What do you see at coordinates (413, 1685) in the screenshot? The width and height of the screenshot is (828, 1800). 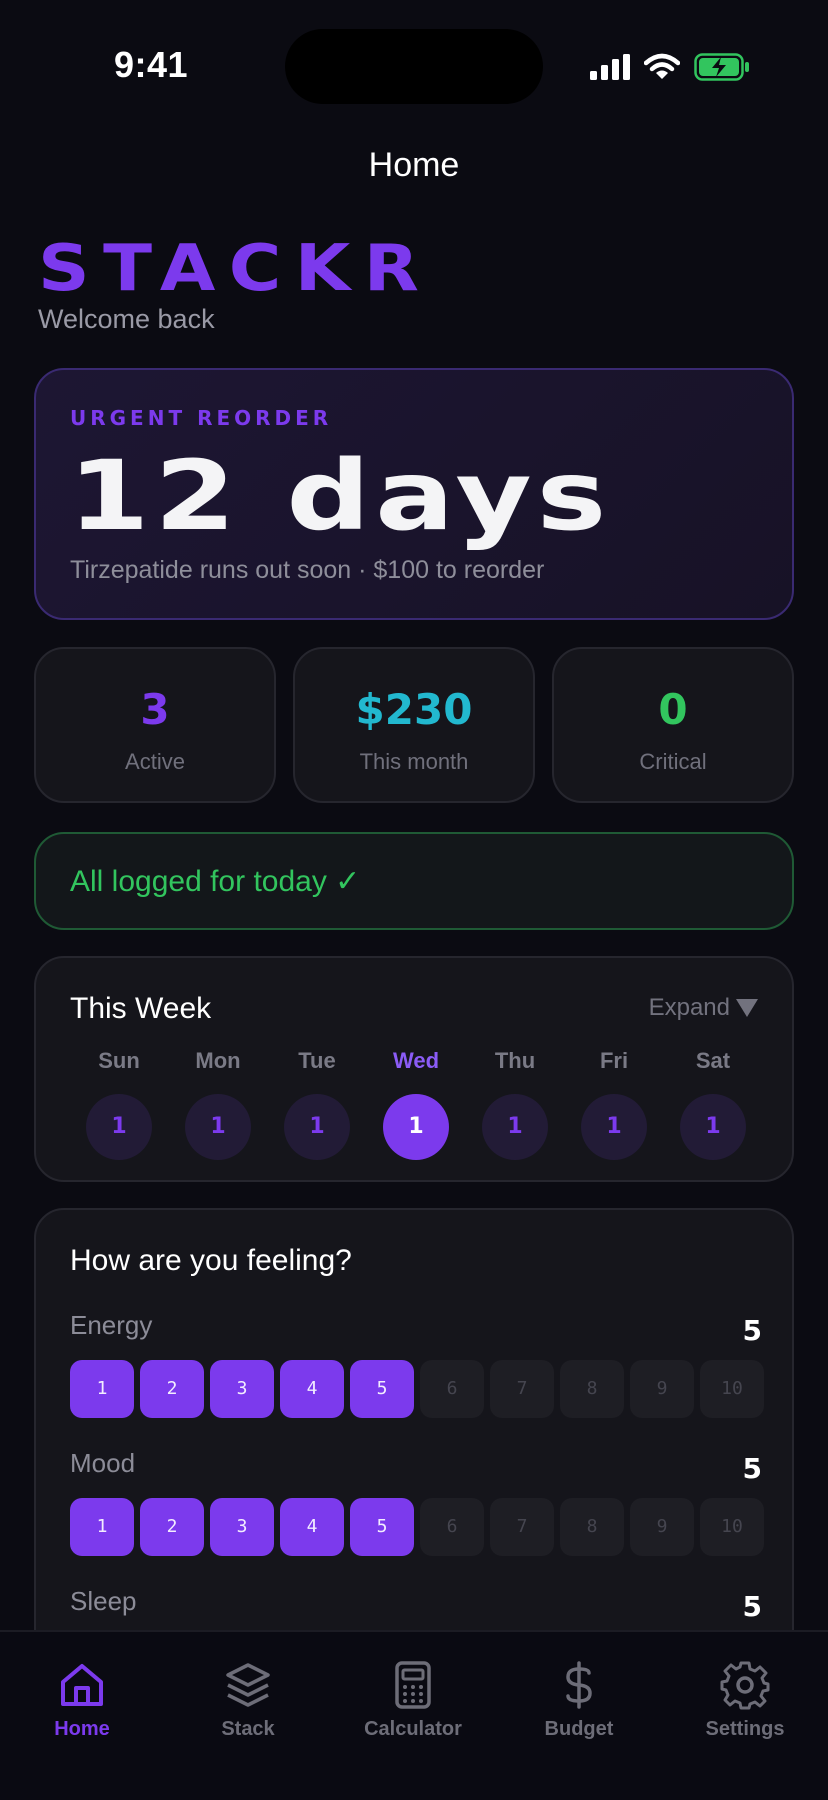 I see `calculator-icon` at bounding box center [413, 1685].